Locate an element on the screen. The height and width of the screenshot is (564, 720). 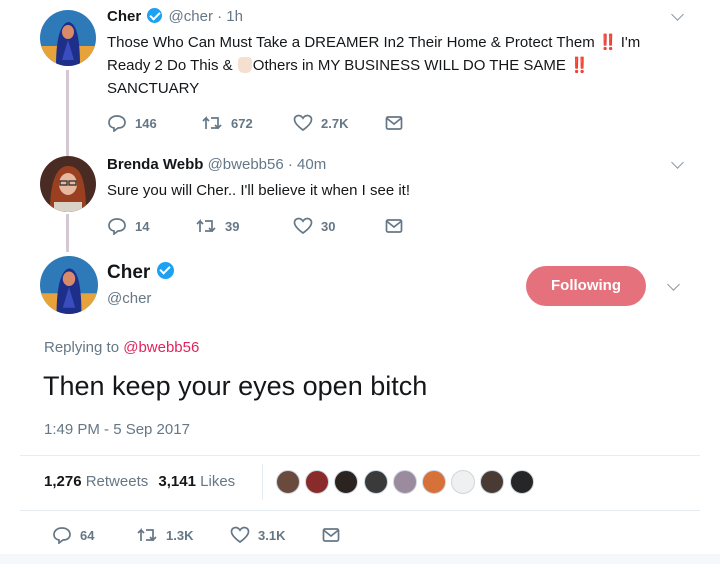
like-count: 3.1K is located at coordinates (272, 535).